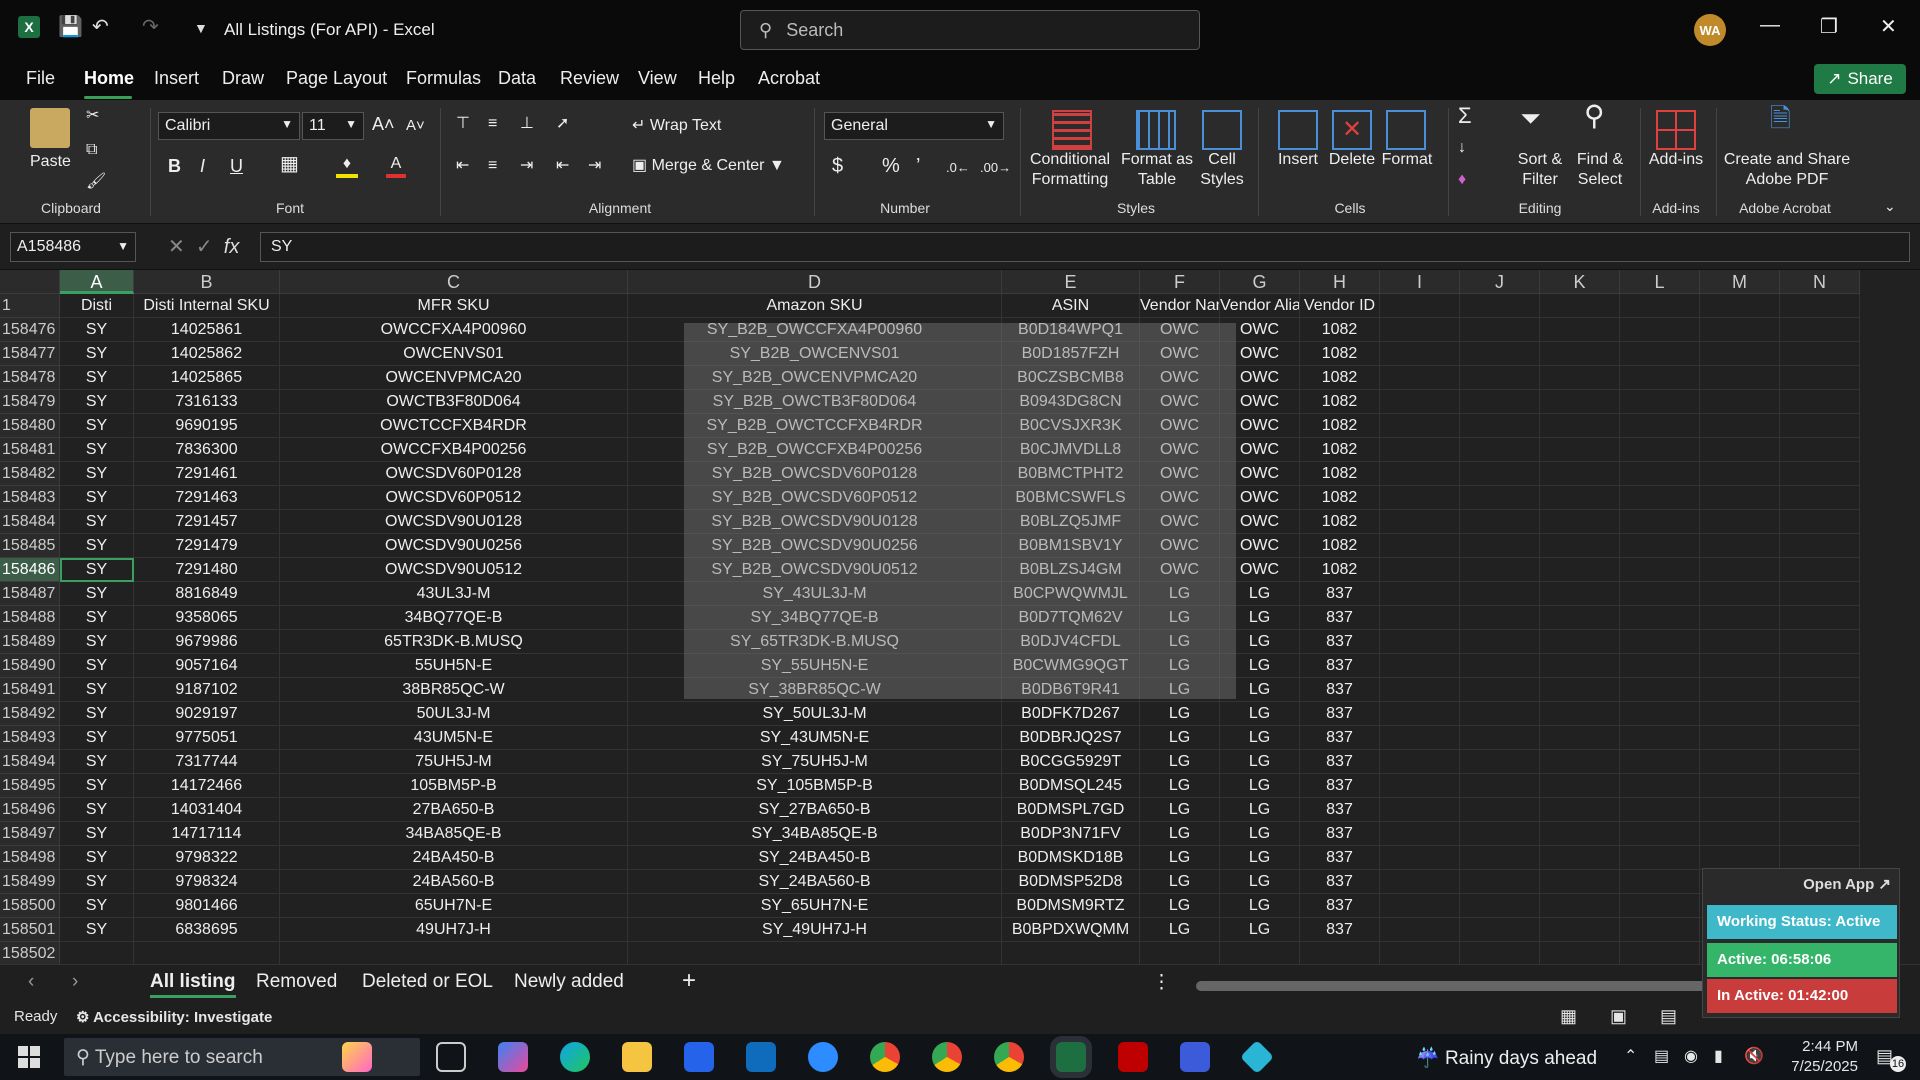 Image resolution: width=1920 pixels, height=1080 pixels. I want to click on menu-data: Data, so click(517, 78).